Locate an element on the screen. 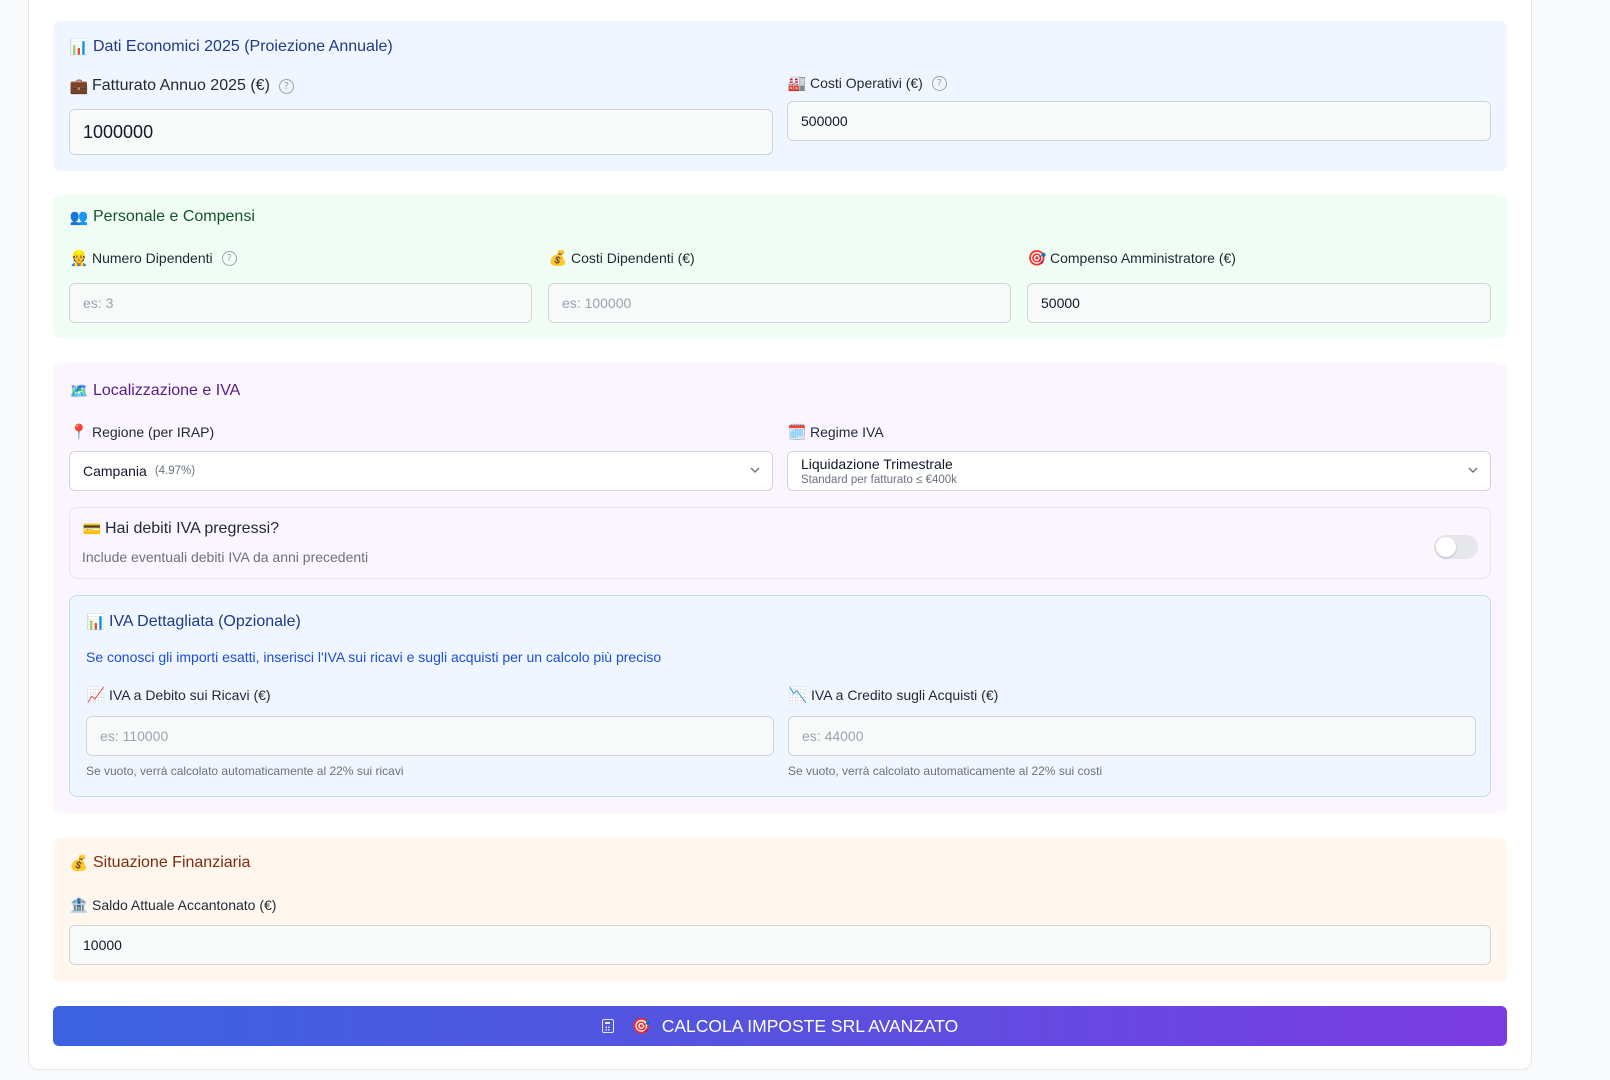  pin-icon: 📍 is located at coordinates (79, 432).